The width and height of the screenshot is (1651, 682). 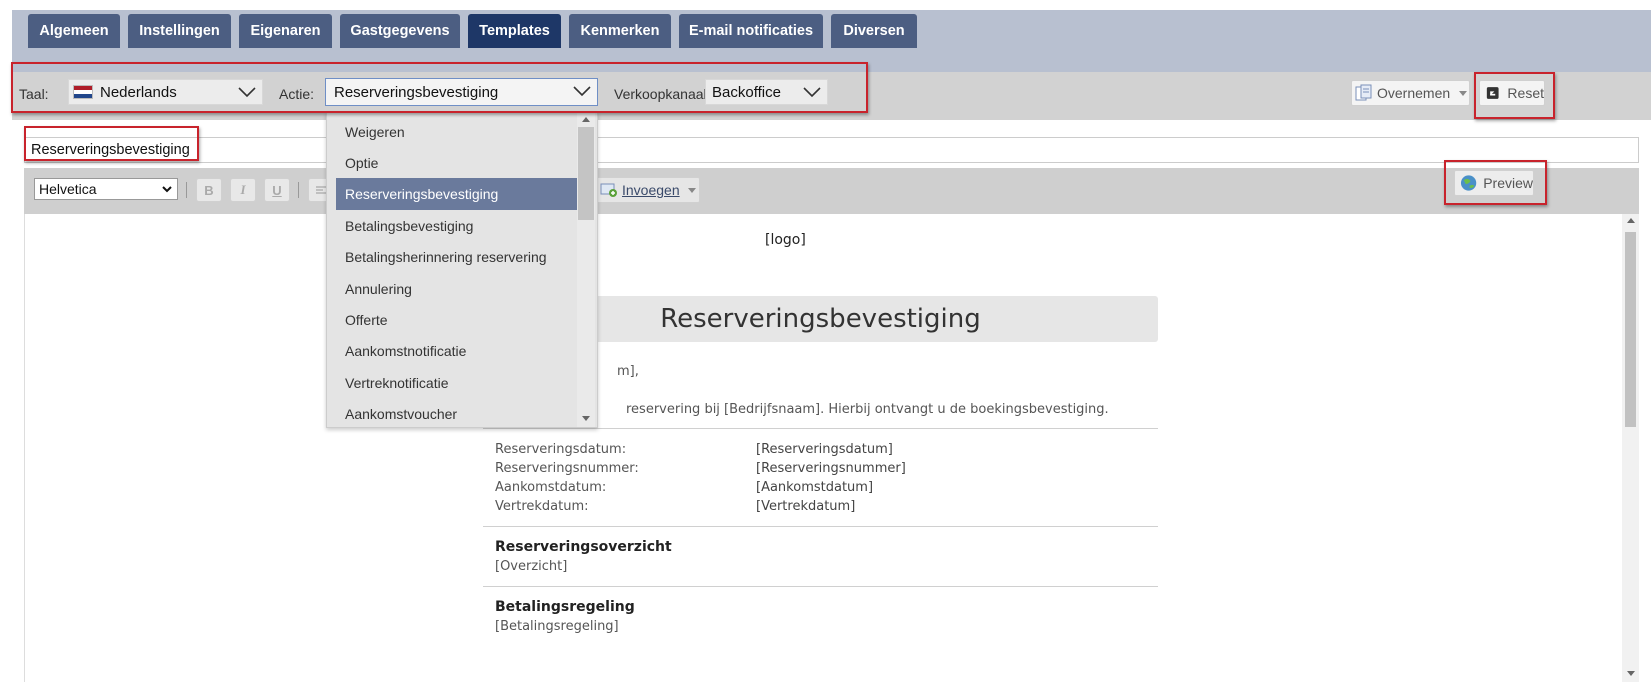 What do you see at coordinates (209, 190) in the screenshot?
I see `bold-button: B` at bounding box center [209, 190].